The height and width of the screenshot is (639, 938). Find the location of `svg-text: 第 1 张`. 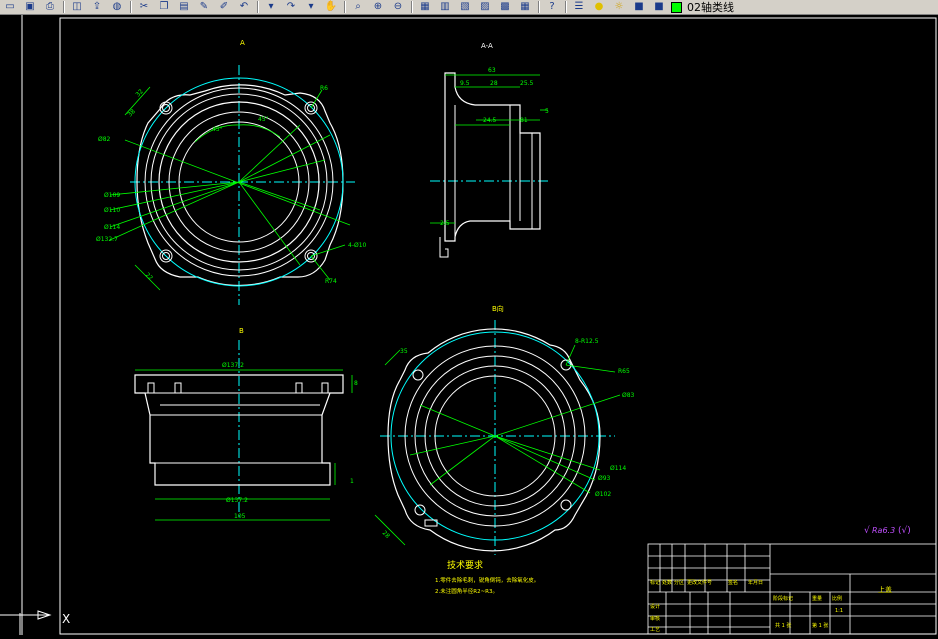

svg-text: 第 1 张 is located at coordinates (820, 625).